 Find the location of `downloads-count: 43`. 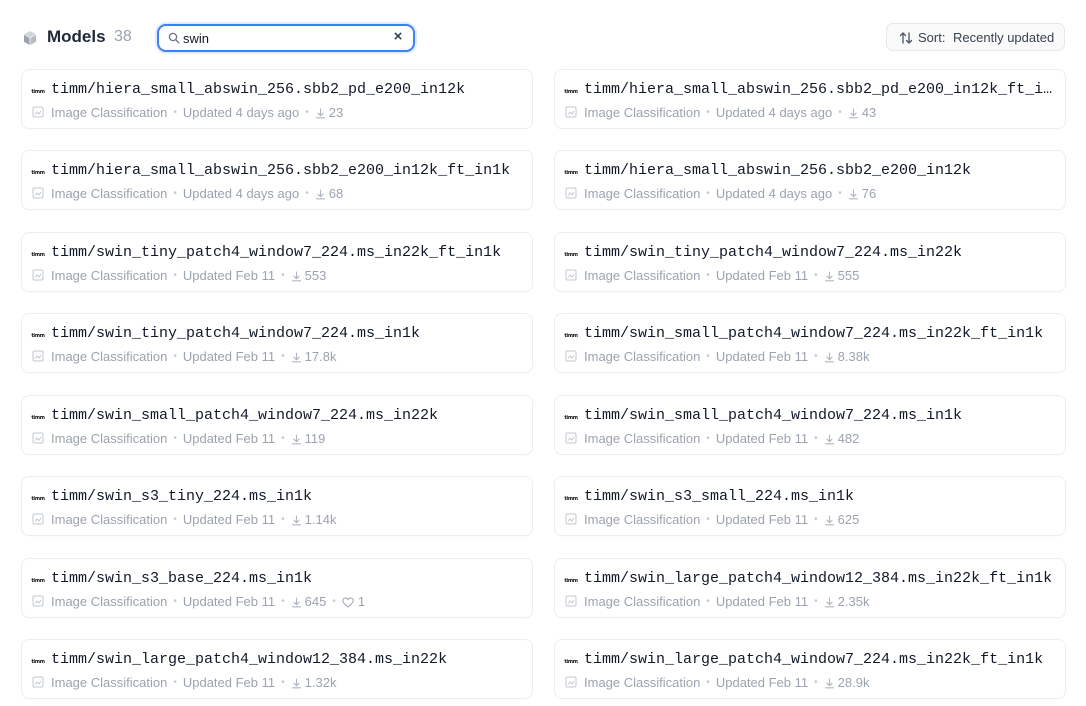

downloads-count: 43 is located at coordinates (869, 112).